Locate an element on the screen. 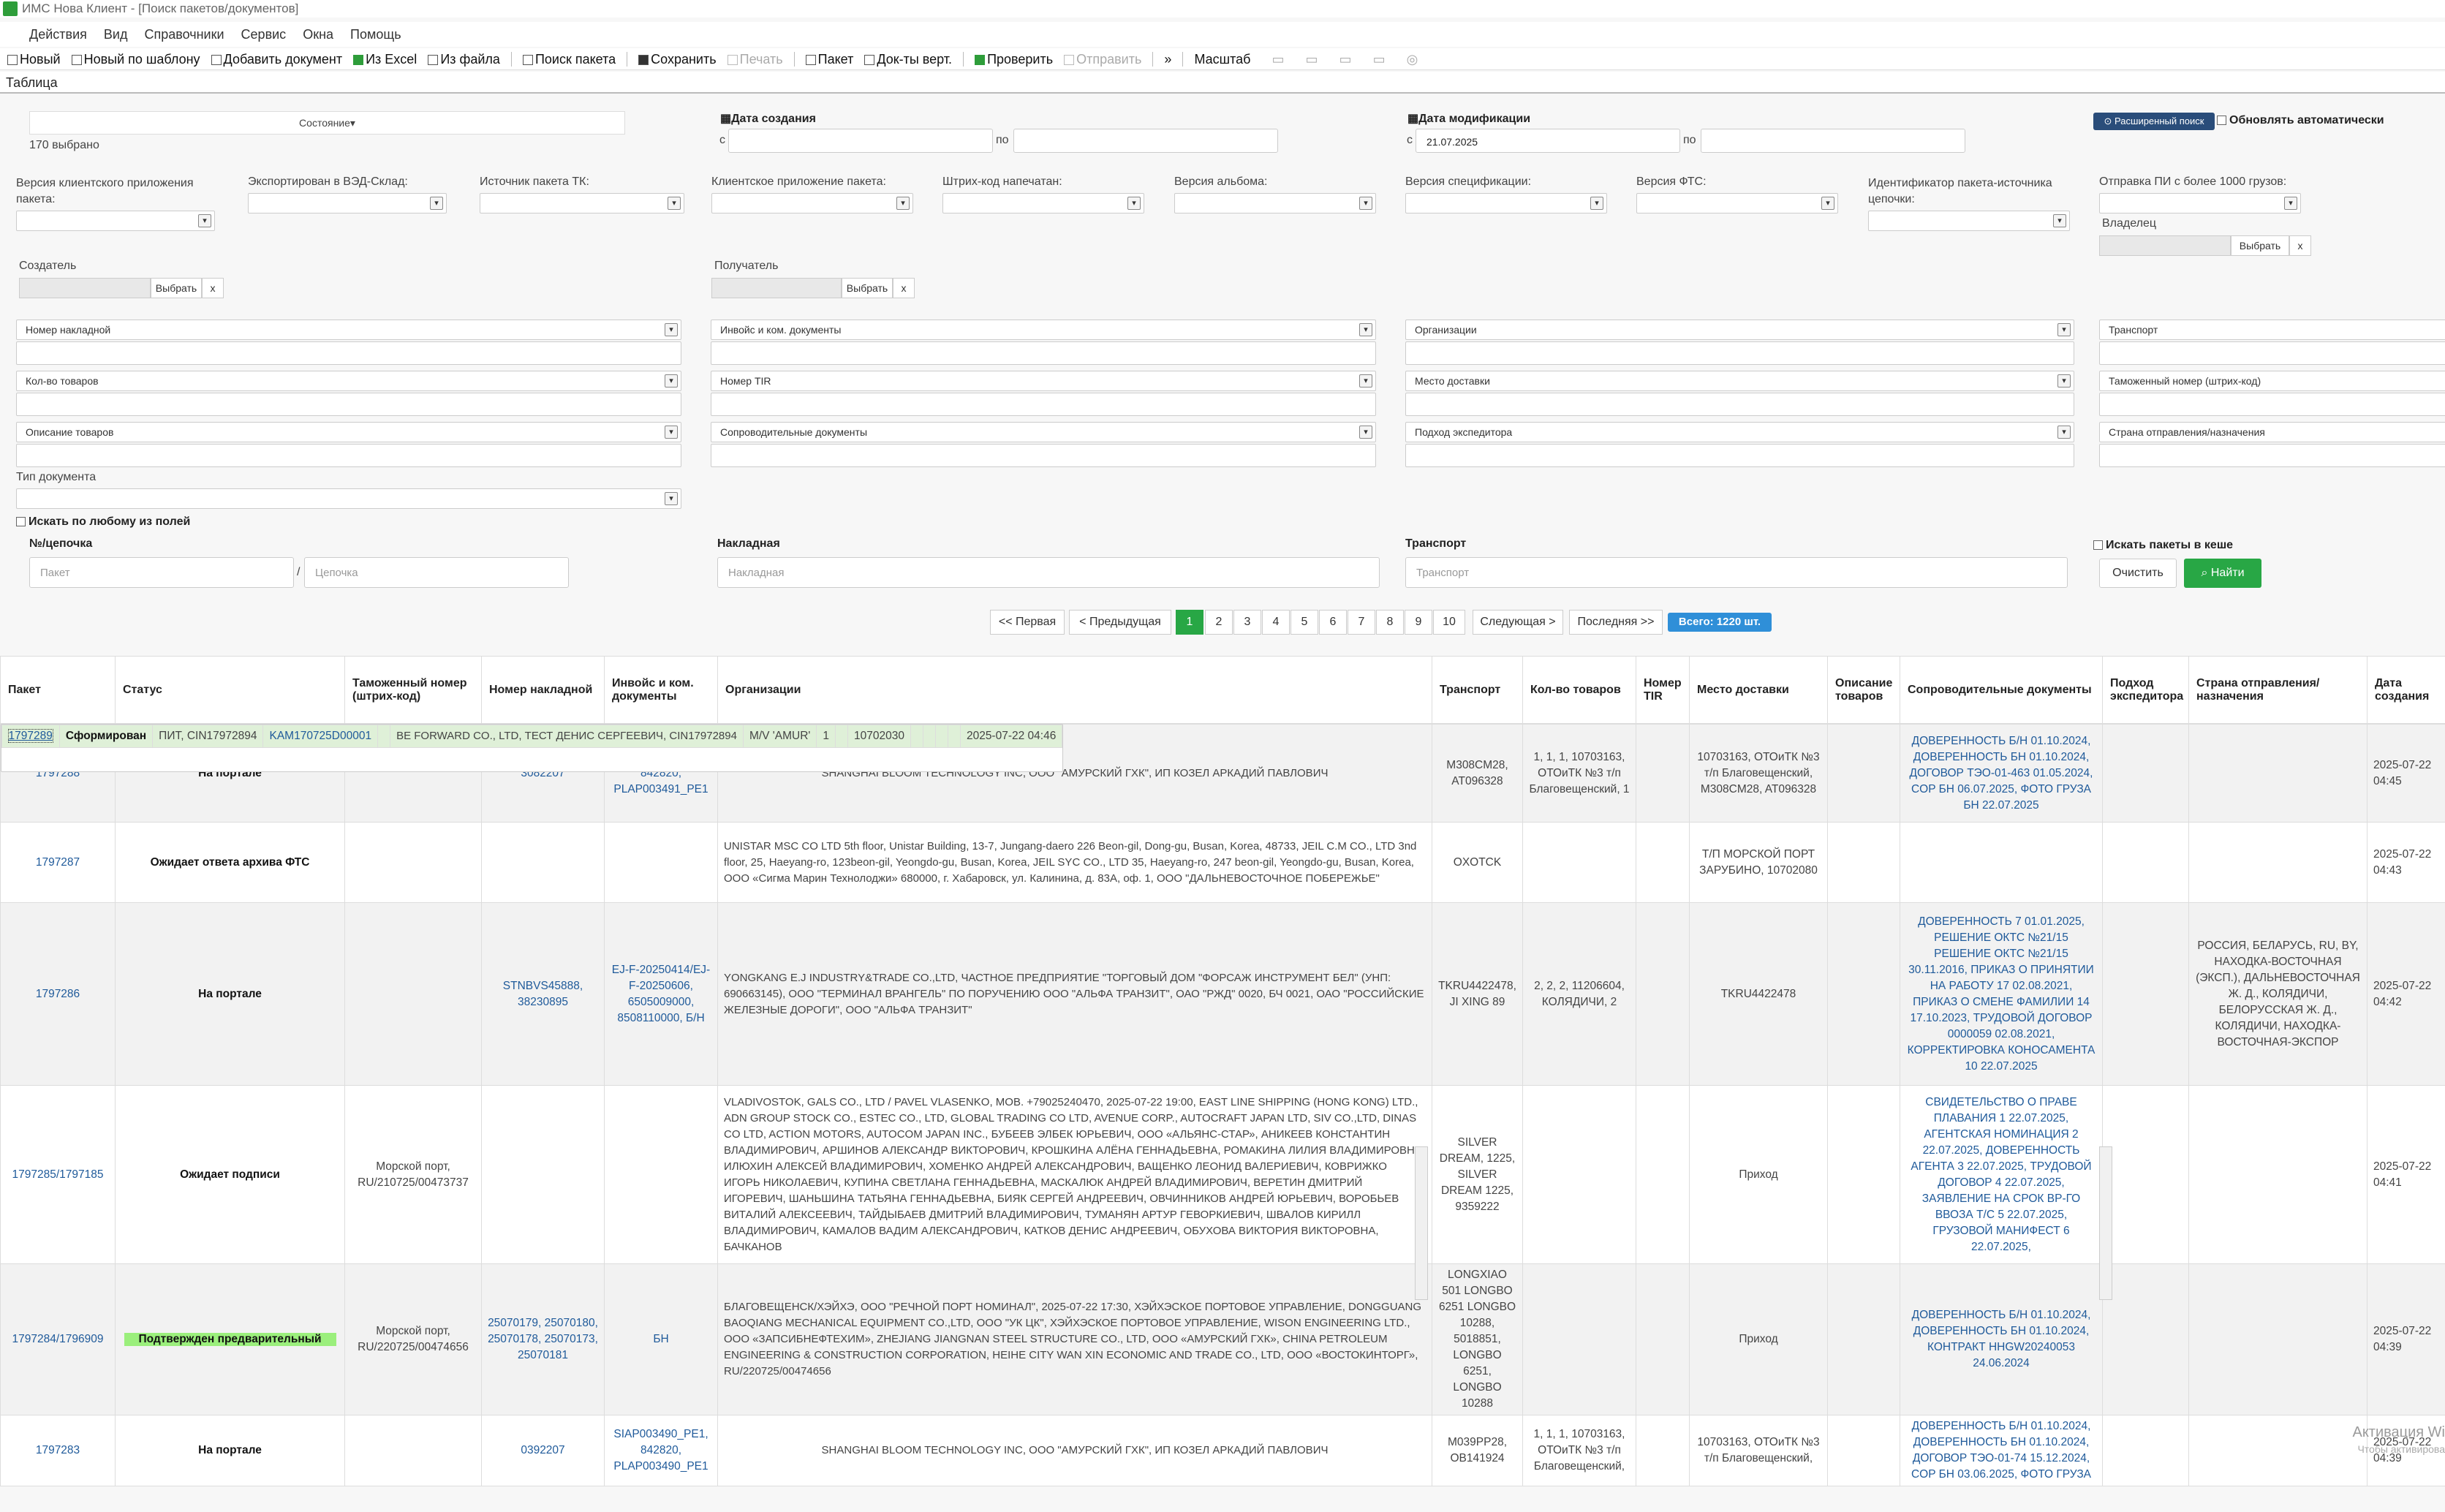 This screenshot has width=2445, height=1512. column-header: Дата создания is located at coordinates (2406, 690).